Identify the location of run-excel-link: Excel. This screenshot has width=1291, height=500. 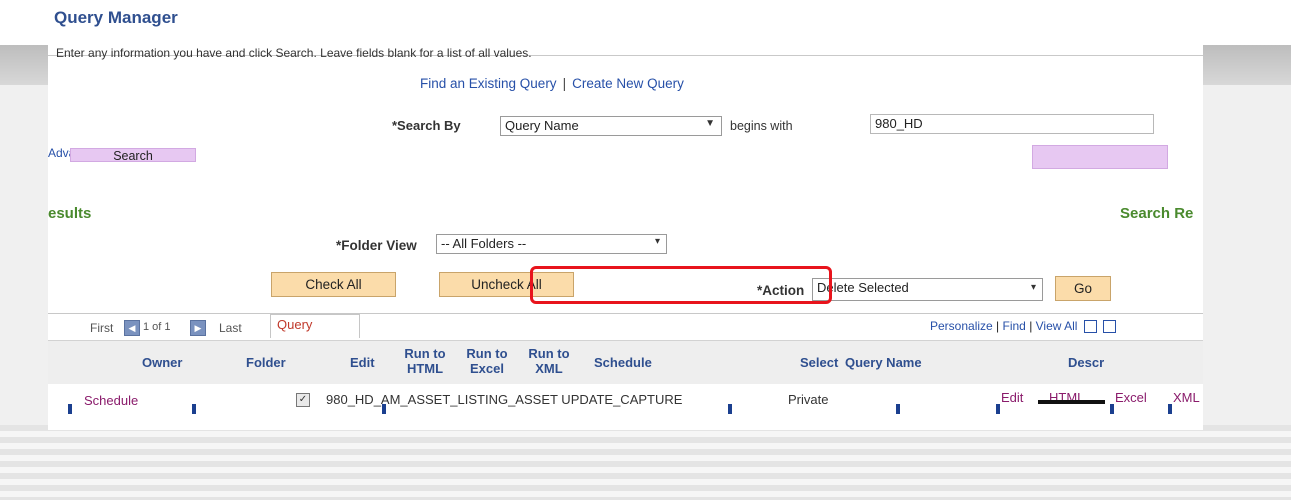
(1131, 397).